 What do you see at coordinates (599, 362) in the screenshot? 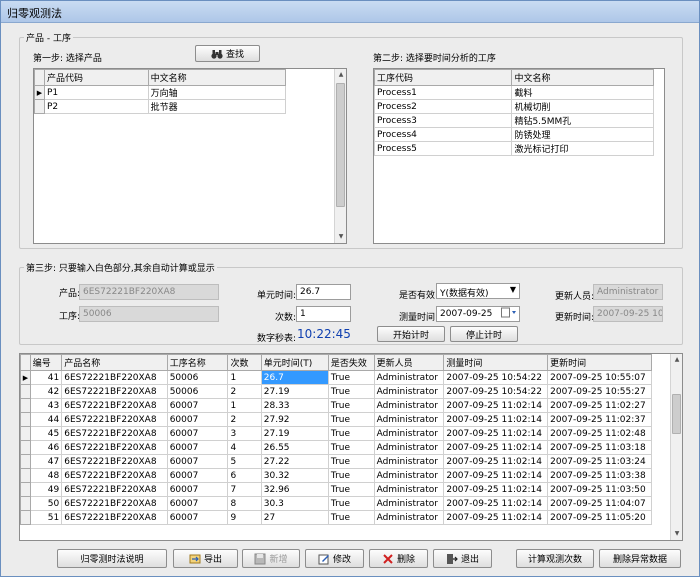
I see `records-col-update-time: 更新时间` at bounding box center [599, 362].